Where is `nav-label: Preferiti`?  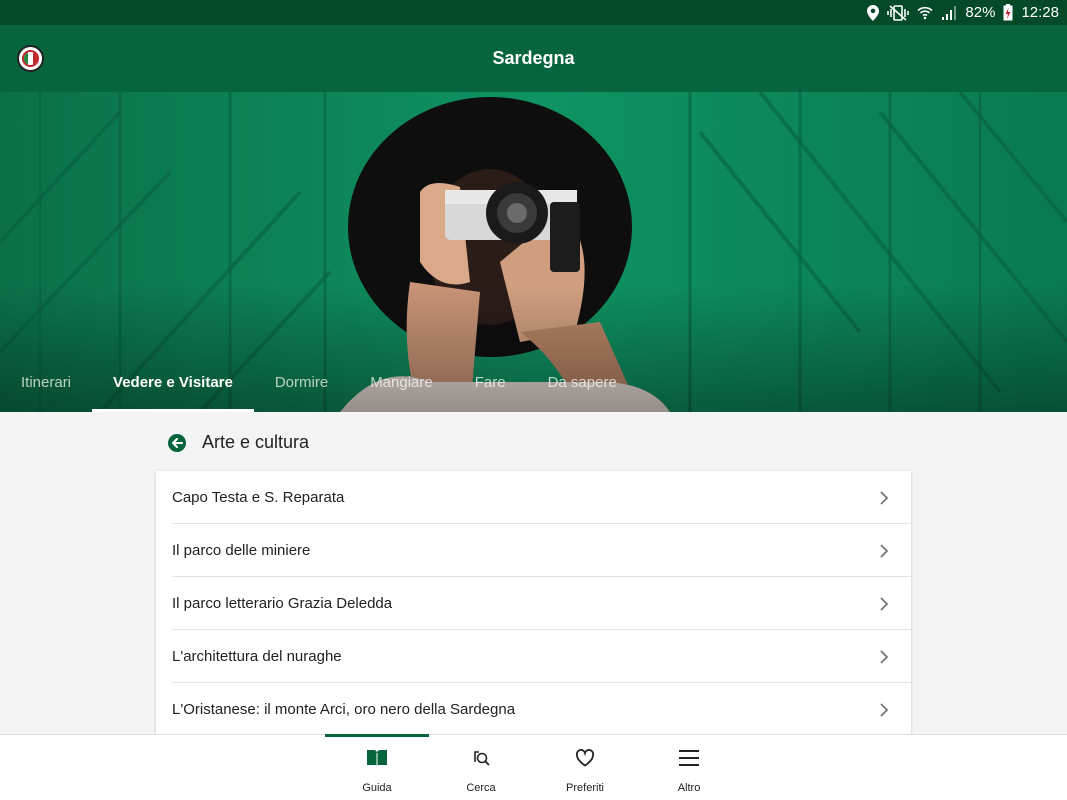 nav-label: Preferiti is located at coordinates (585, 788).